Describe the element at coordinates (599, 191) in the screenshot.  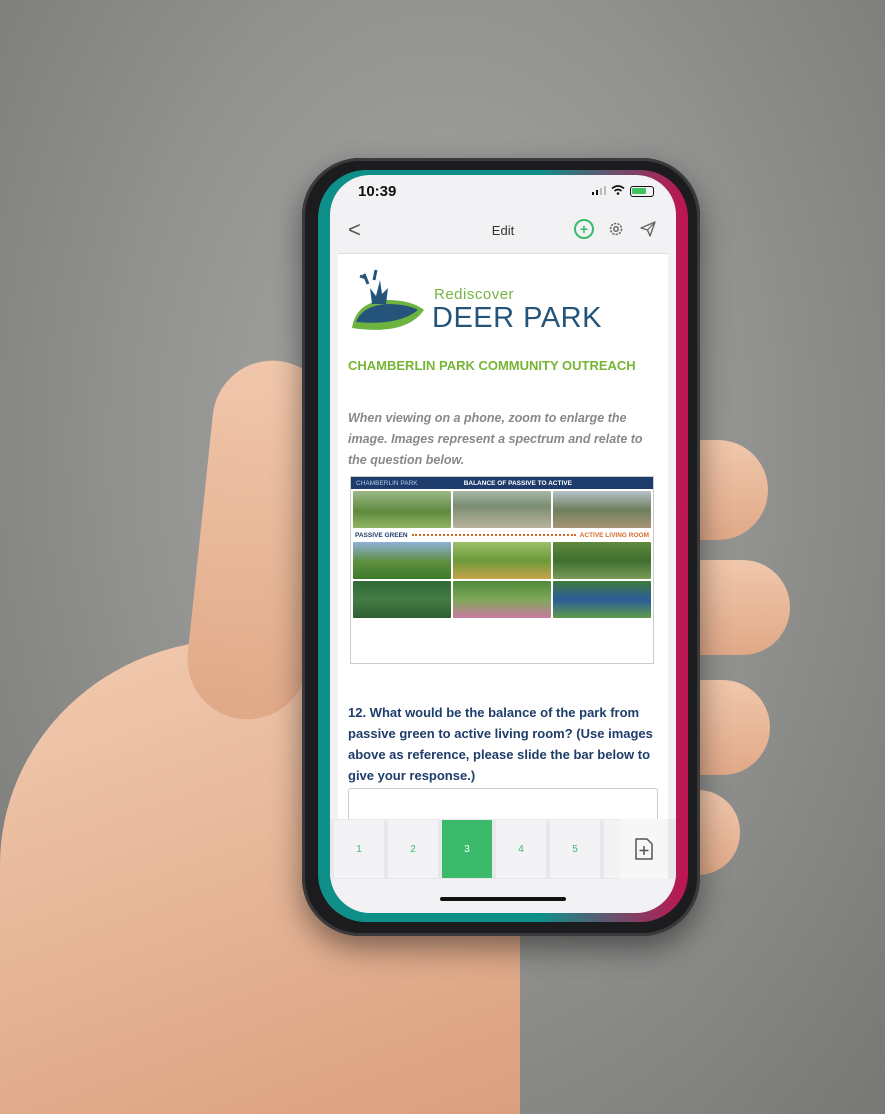
I see `signal-icon` at that location.